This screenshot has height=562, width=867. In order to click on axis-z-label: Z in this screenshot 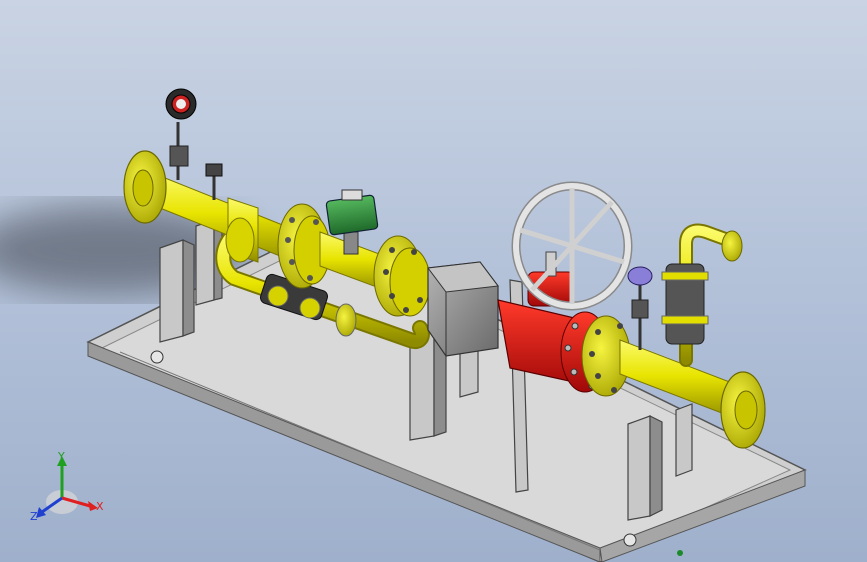, I will do `click(34, 516)`.